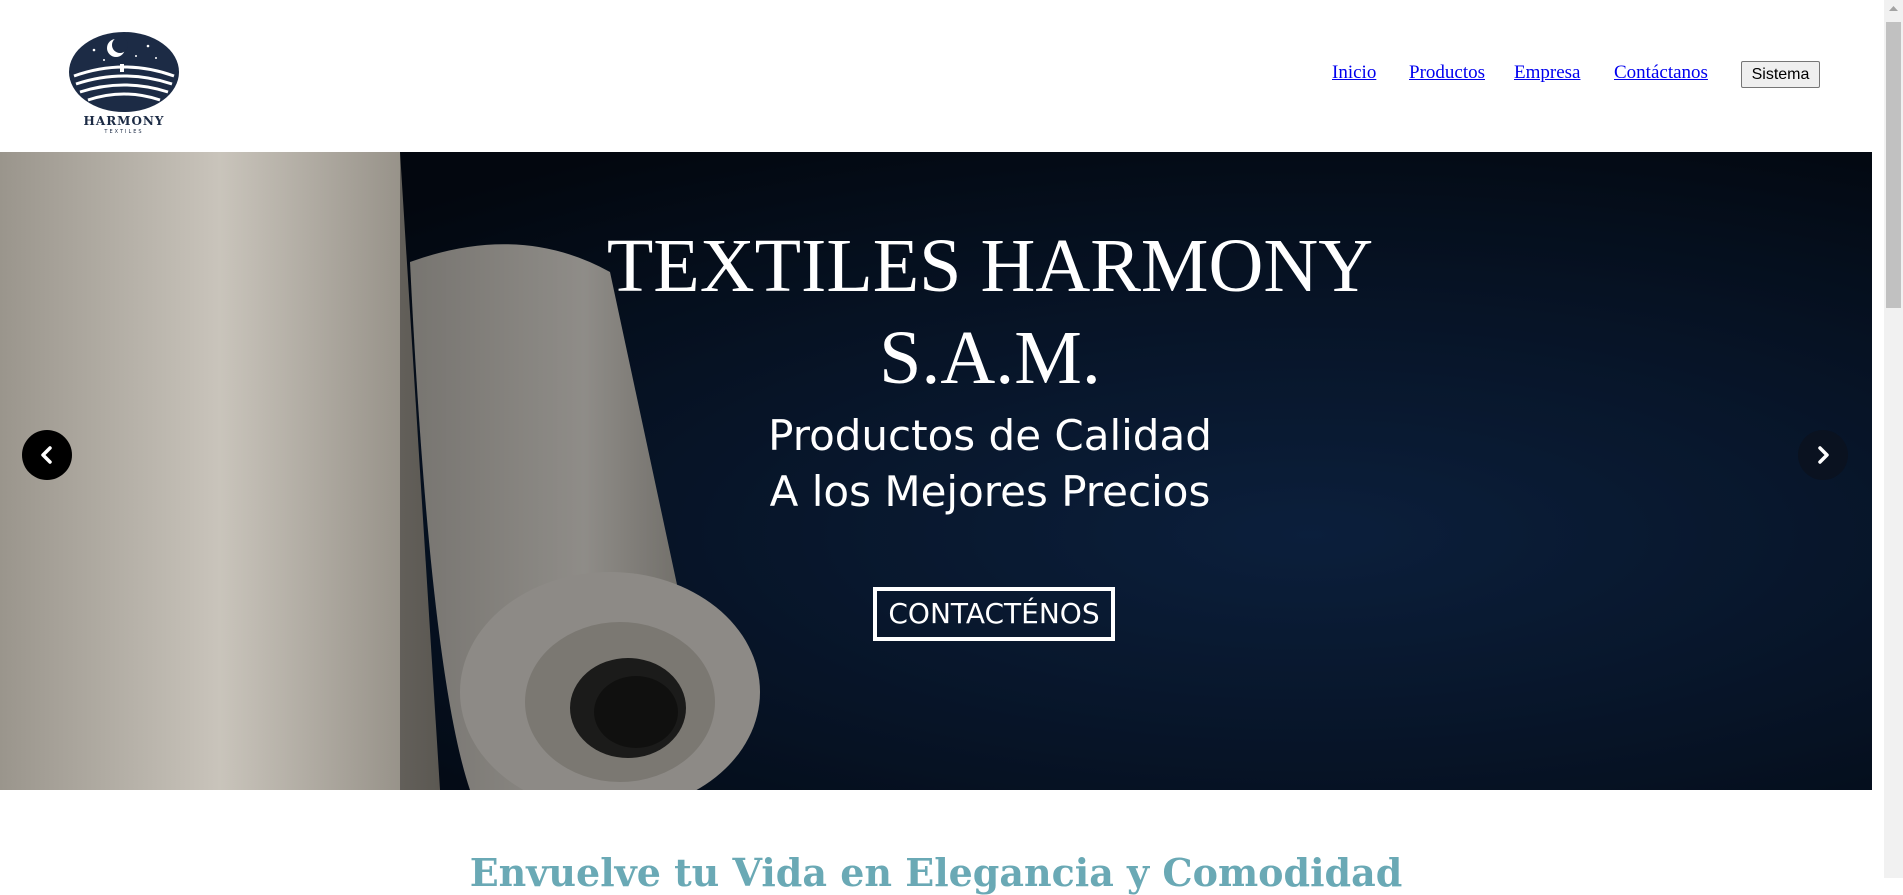  Describe the element at coordinates (1893, 165) in the screenshot. I see `scrollbar-thumb` at that location.